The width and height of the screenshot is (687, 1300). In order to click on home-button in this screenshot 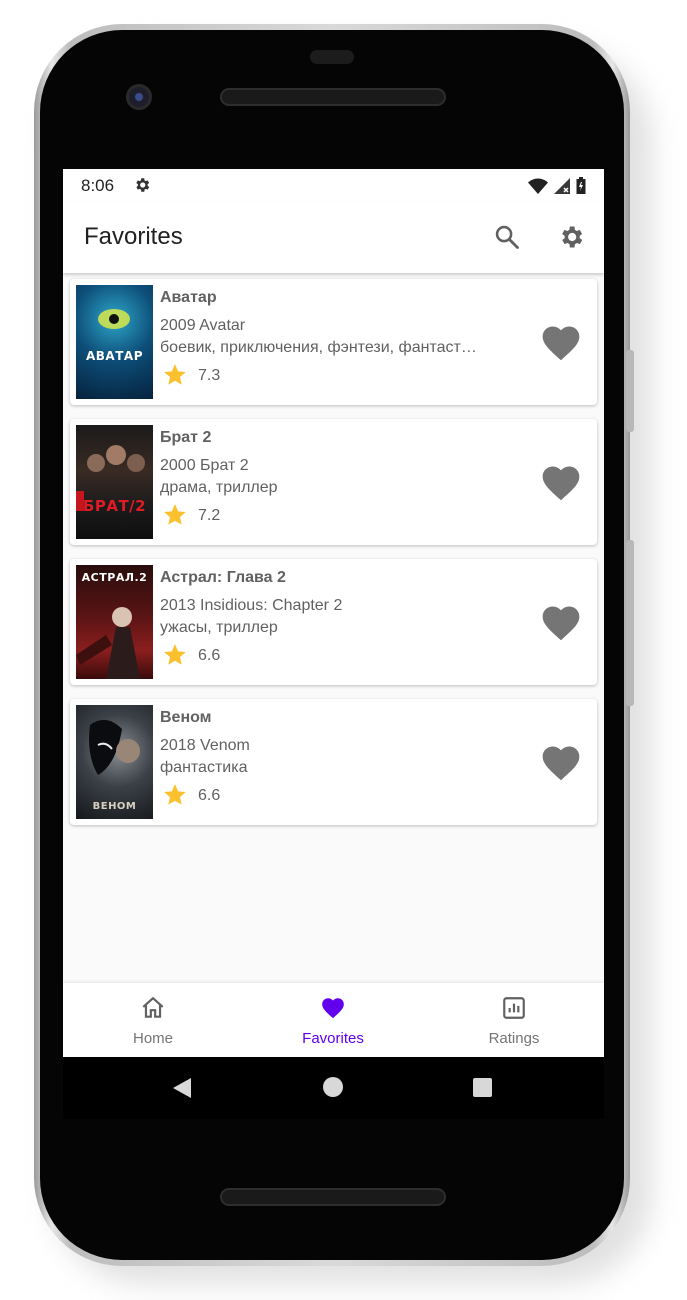, I will do `click(333, 1087)`.